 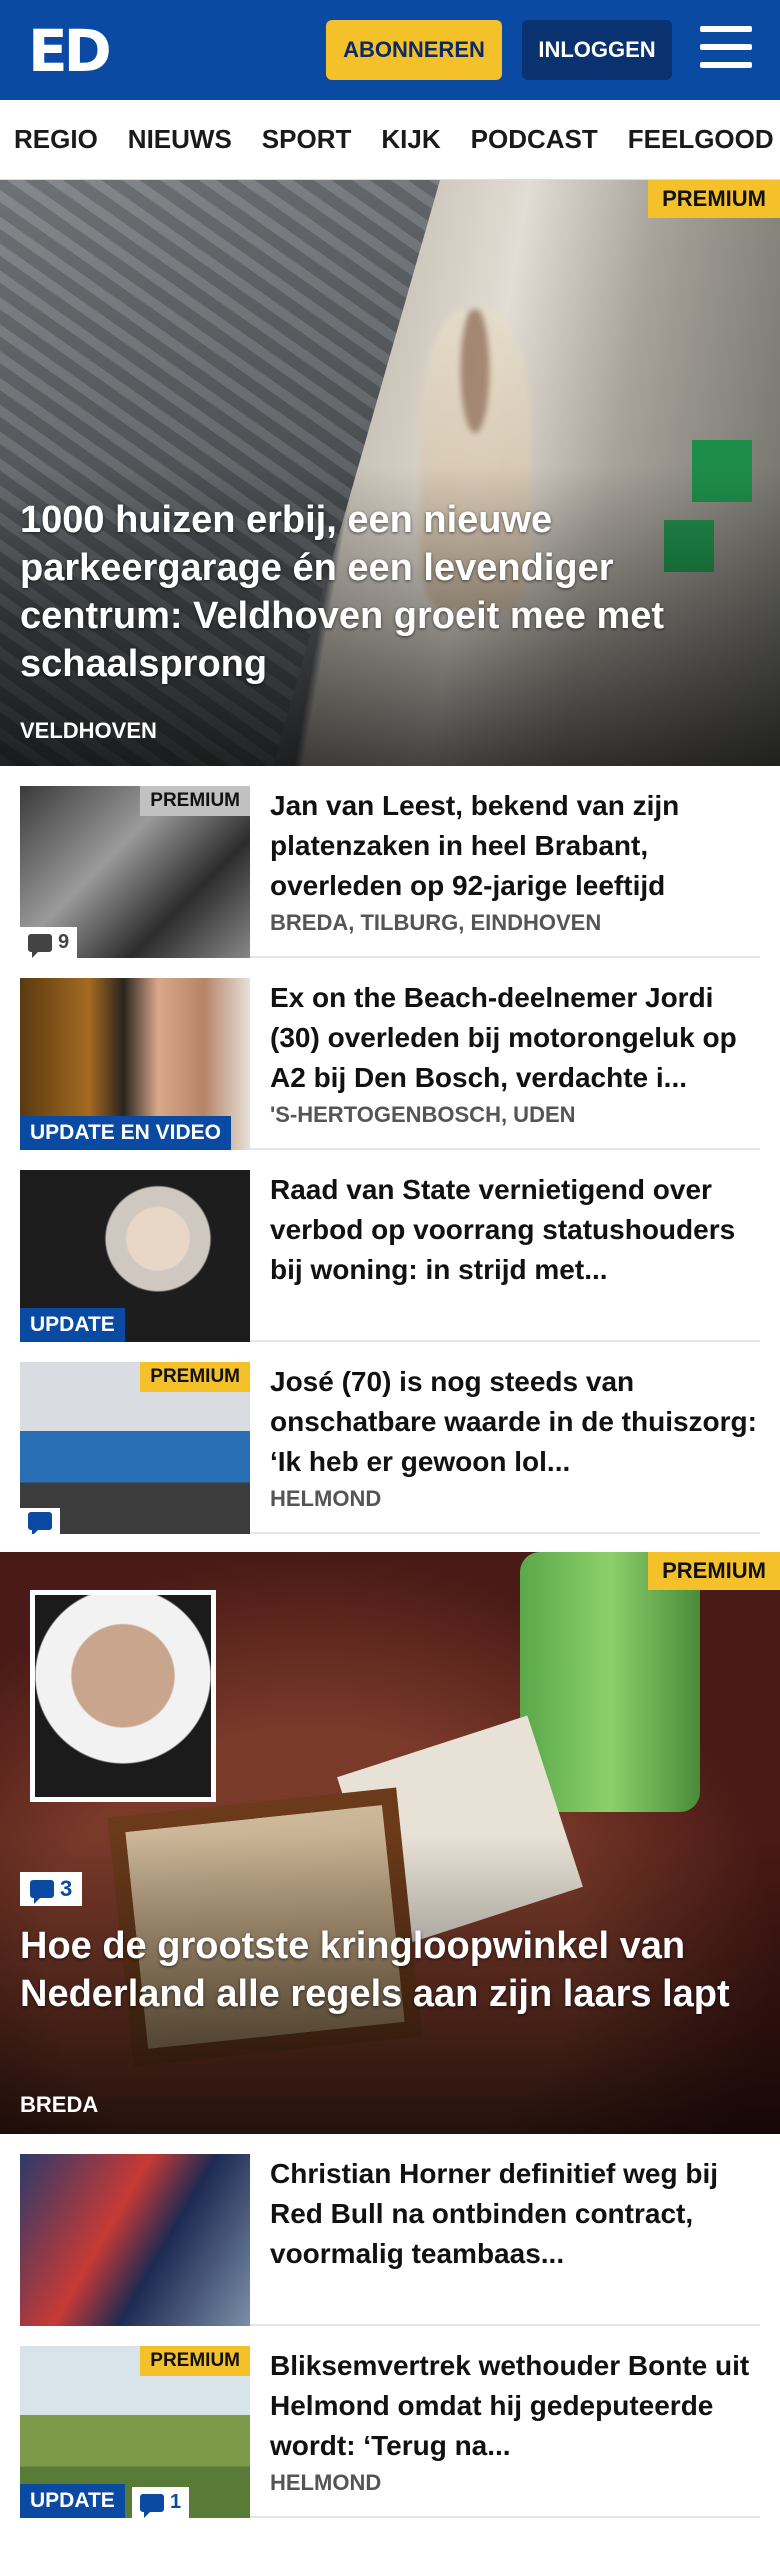 I want to click on article-thumbnail: PREMIUM 9, so click(x=135, y=872).